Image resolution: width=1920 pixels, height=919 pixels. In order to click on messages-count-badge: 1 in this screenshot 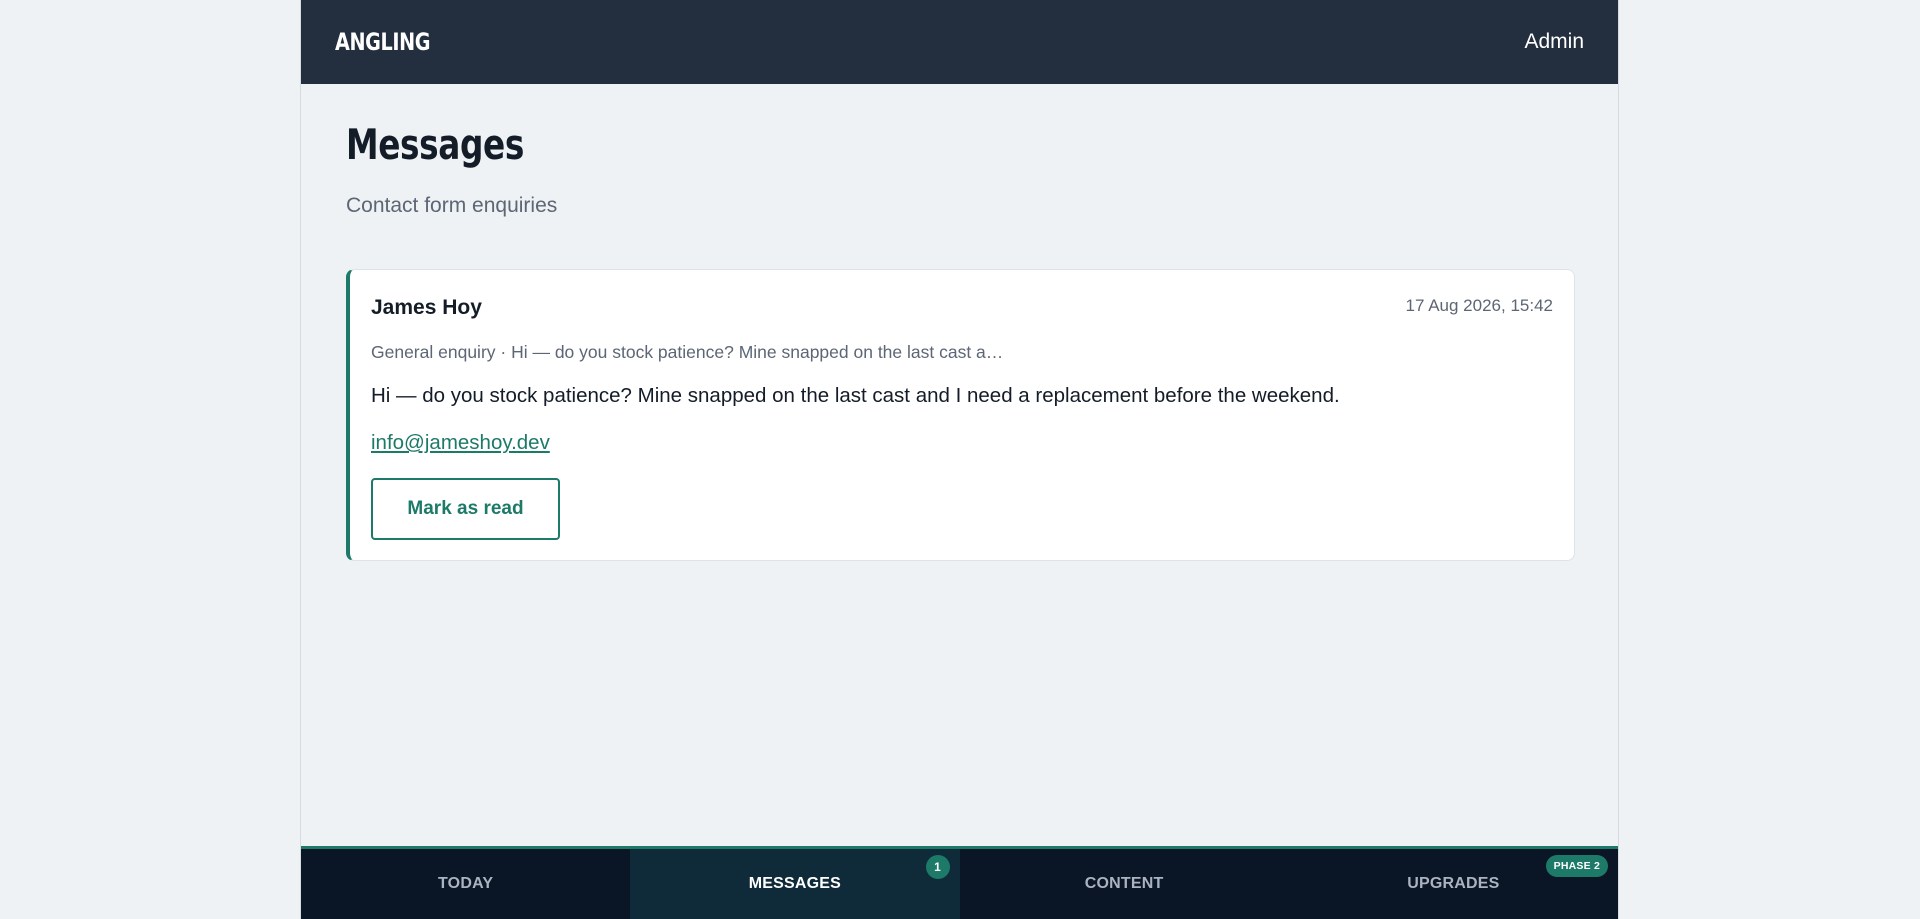, I will do `click(937, 867)`.